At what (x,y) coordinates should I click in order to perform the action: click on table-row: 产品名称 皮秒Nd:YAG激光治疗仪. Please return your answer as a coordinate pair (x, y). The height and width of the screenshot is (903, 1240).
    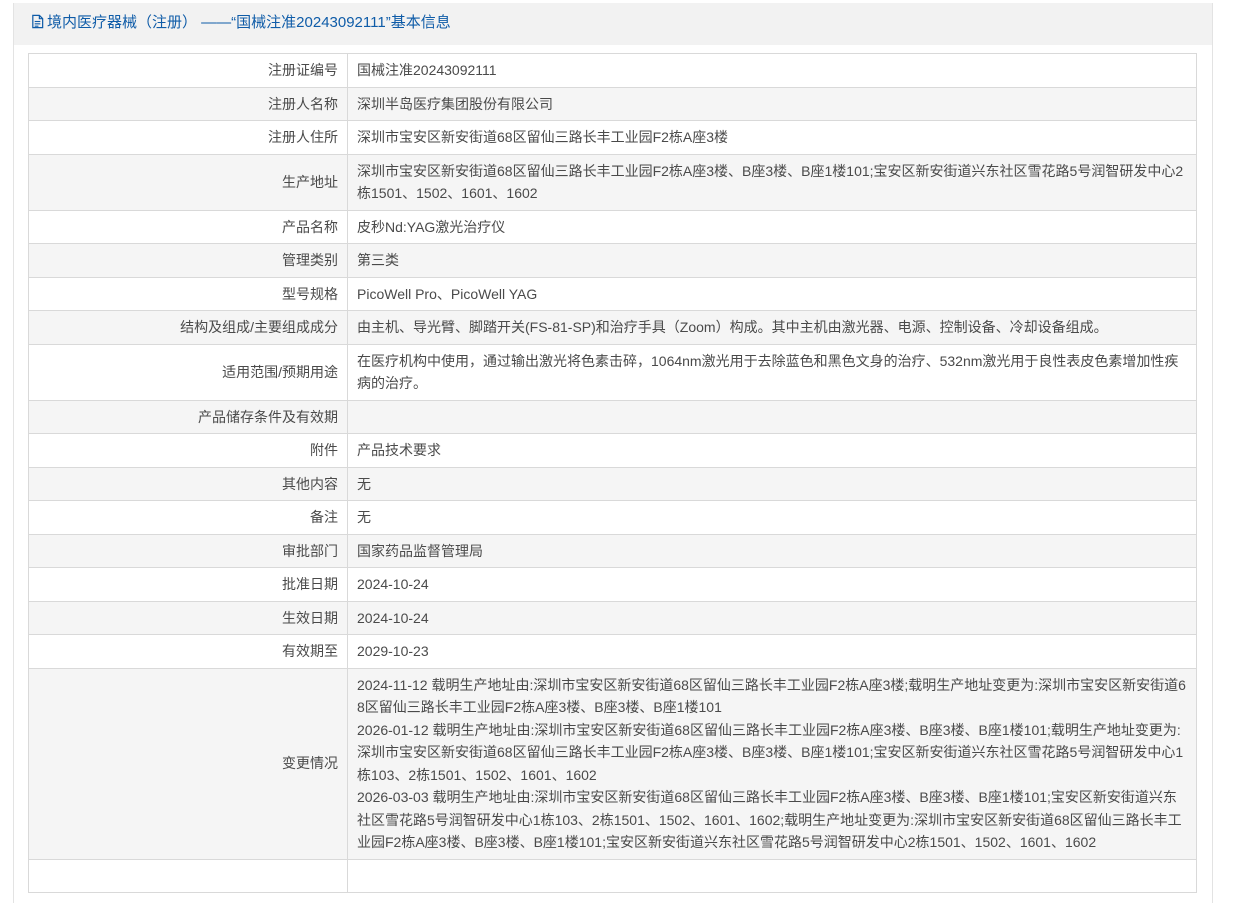
    Looking at the image, I should click on (612, 226).